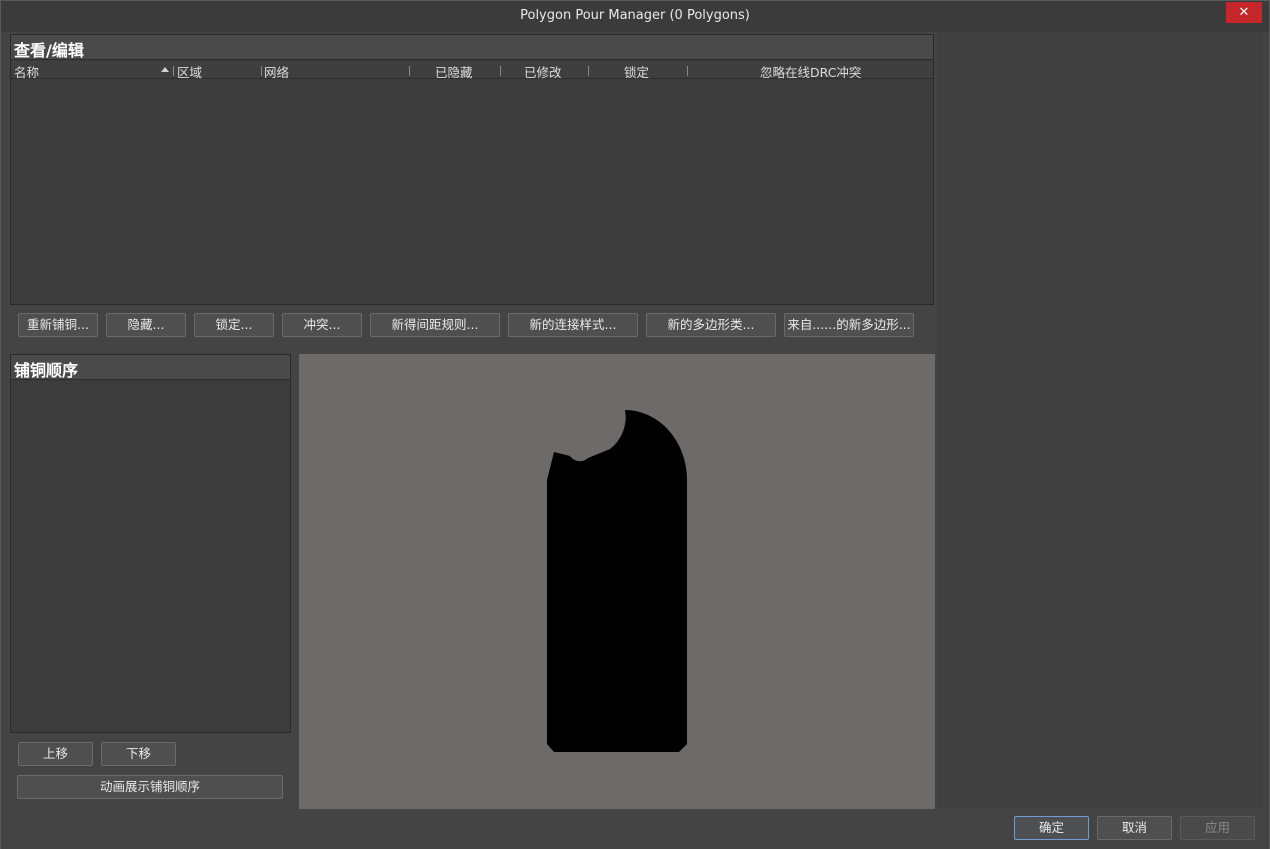 The width and height of the screenshot is (1270, 849). Describe the element at coordinates (1051, 828) in the screenshot. I see `ok-button: 确定` at that location.